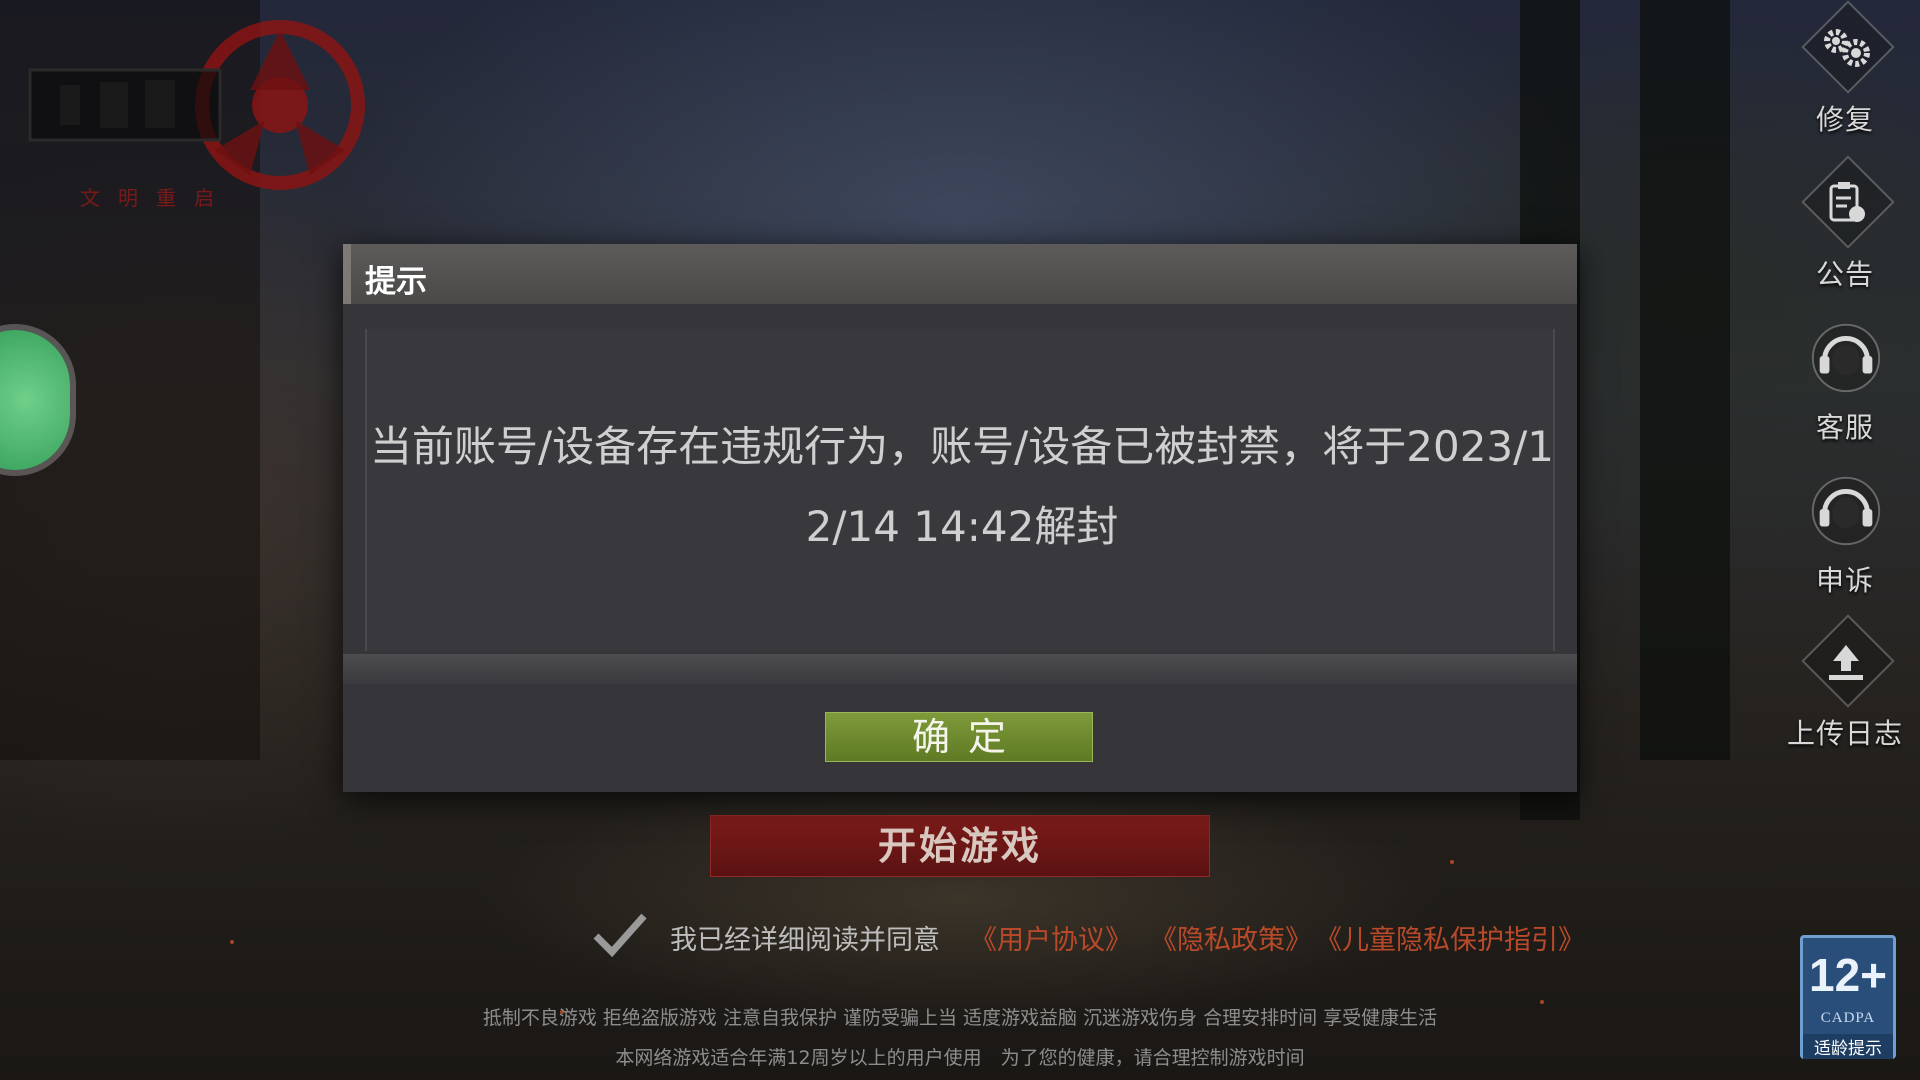 The image size is (1920, 1080). What do you see at coordinates (959, 737) in the screenshot?
I see `confirm-button: 确定` at bounding box center [959, 737].